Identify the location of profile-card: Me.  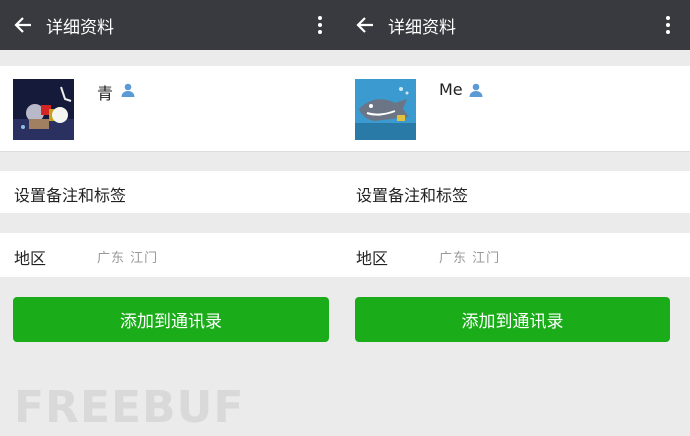
(516, 109).